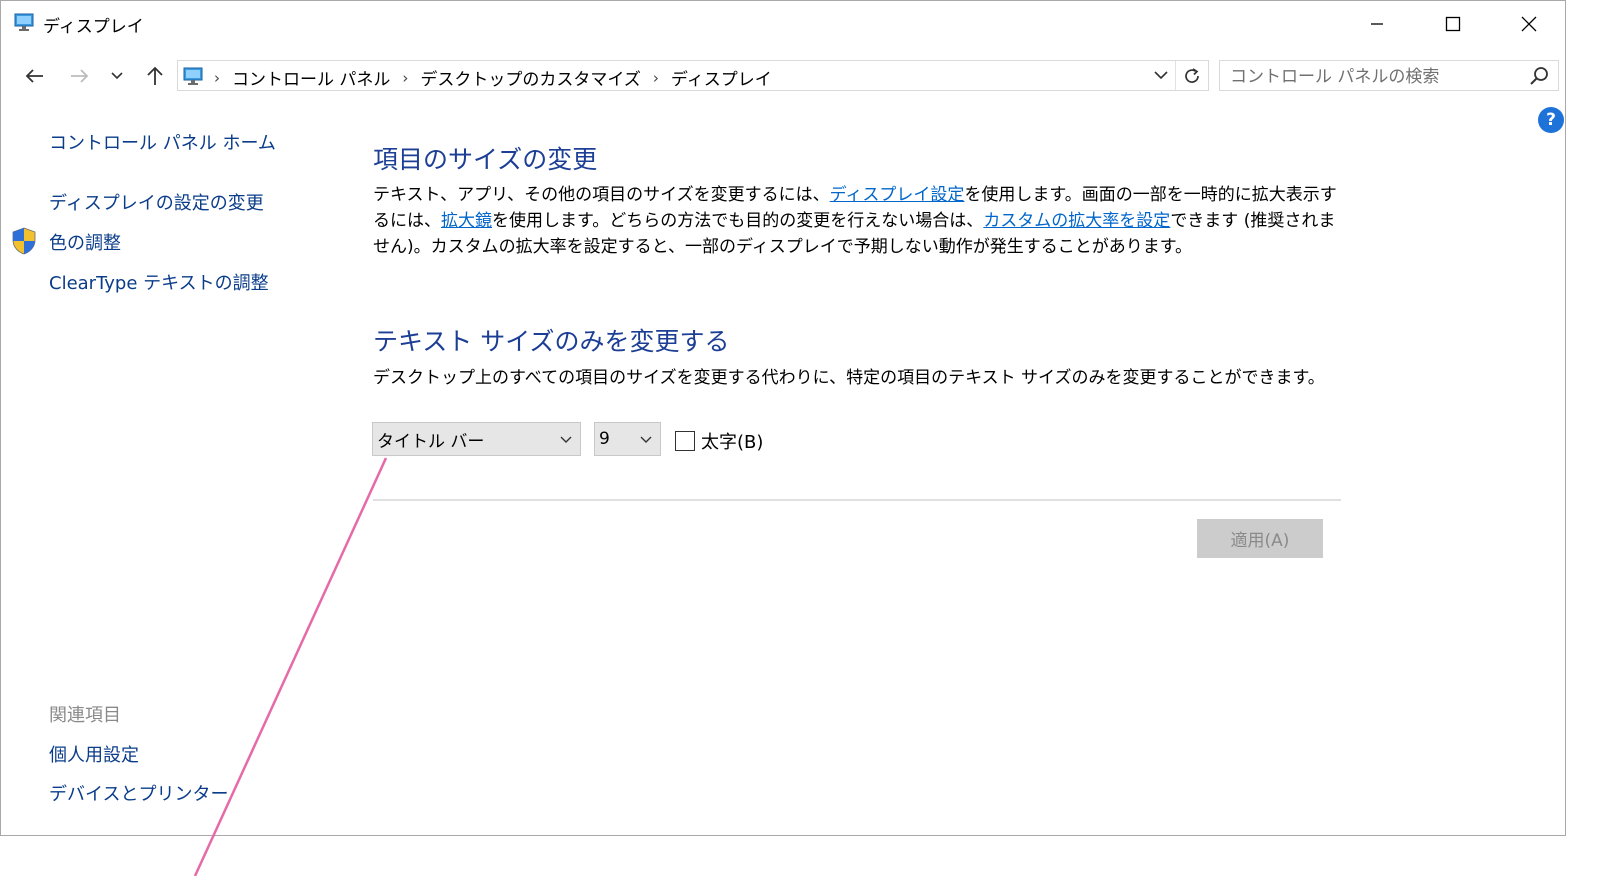 This screenshot has height=876, width=1600. What do you see at coordinates (897, 195) in the screenshot?
I see `display-settings-link: ディスプレイ設定` at bounding box center [897, 195].